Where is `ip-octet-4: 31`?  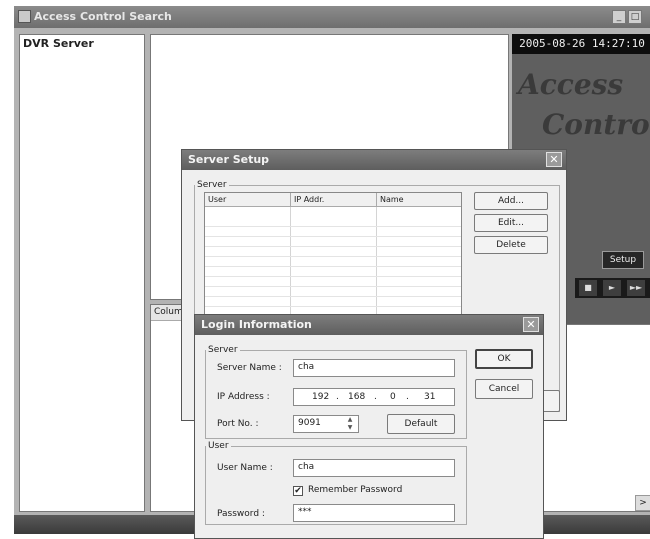 ip-octet-4: 31 is located at coordinates (430, 397).